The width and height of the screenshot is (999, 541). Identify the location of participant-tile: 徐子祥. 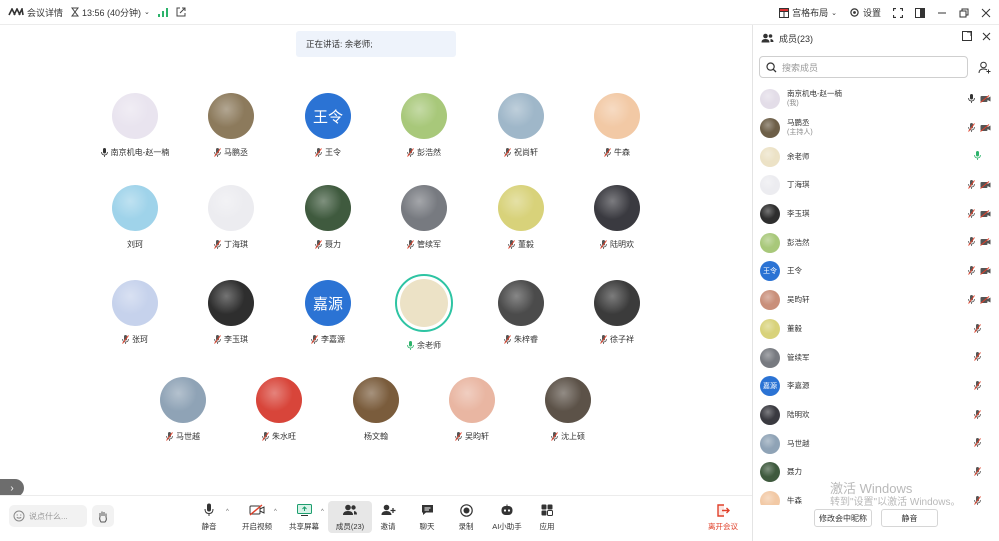
(617, 312).